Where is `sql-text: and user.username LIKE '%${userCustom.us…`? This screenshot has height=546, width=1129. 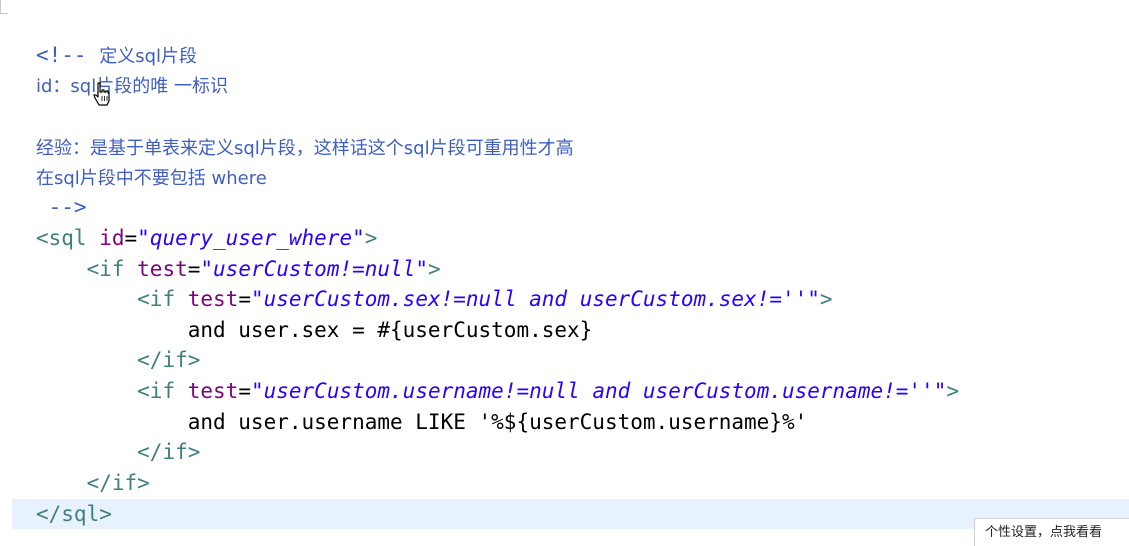 sql-text: and user.username LIKE '%${userCustom.us… is located at coordinates (497, 422).